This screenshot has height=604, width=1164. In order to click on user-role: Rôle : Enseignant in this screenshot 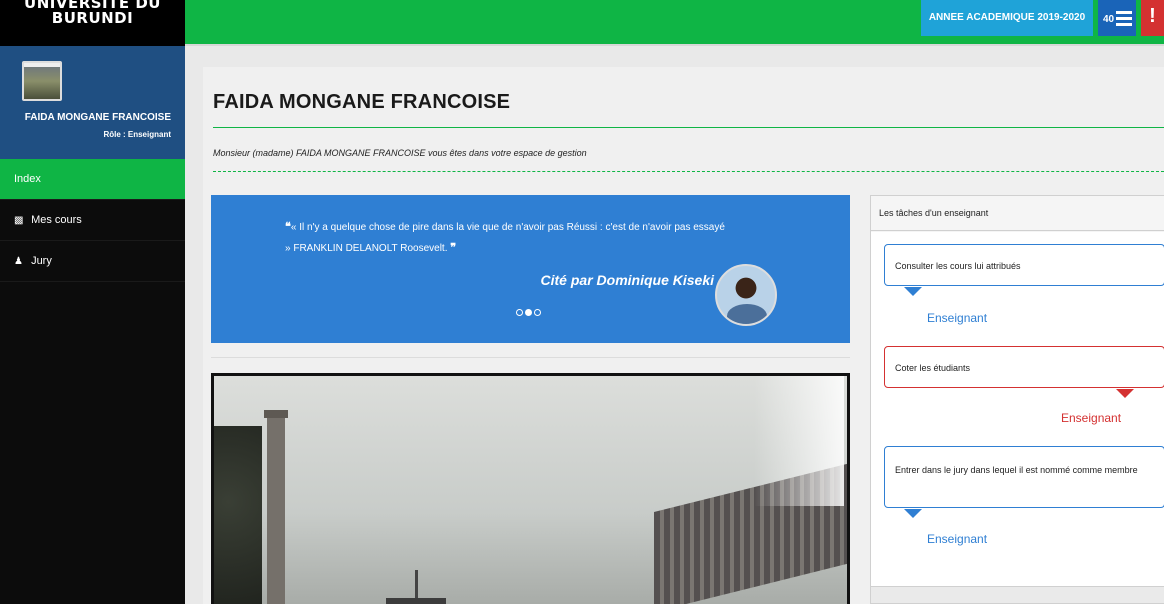, I will do `click(137, 134)`.